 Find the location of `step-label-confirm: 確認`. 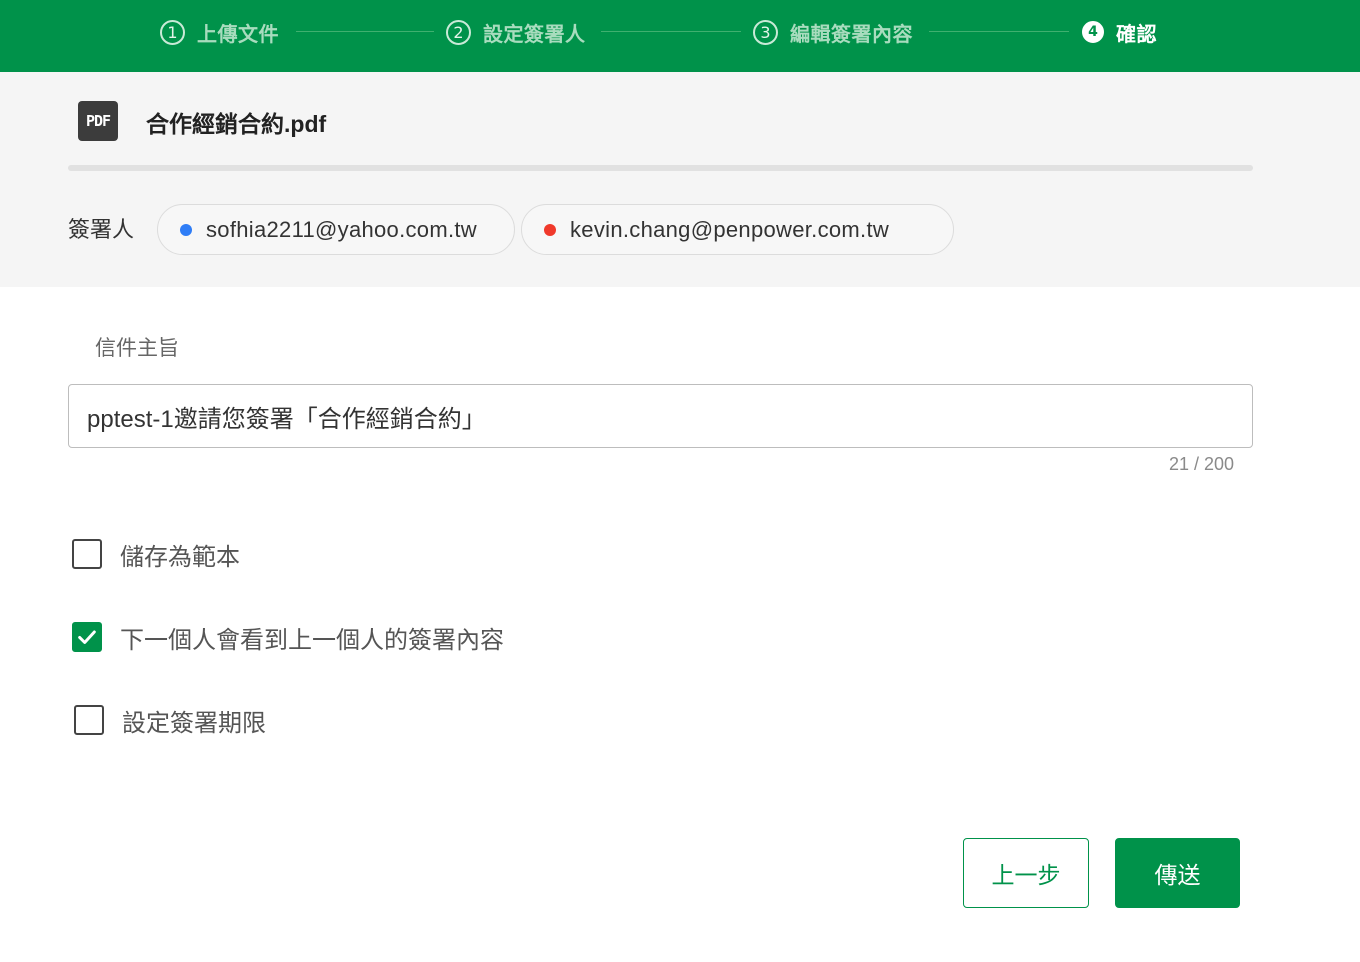

step-label-confirm: 確認 is located at coordinates (1136, 34).